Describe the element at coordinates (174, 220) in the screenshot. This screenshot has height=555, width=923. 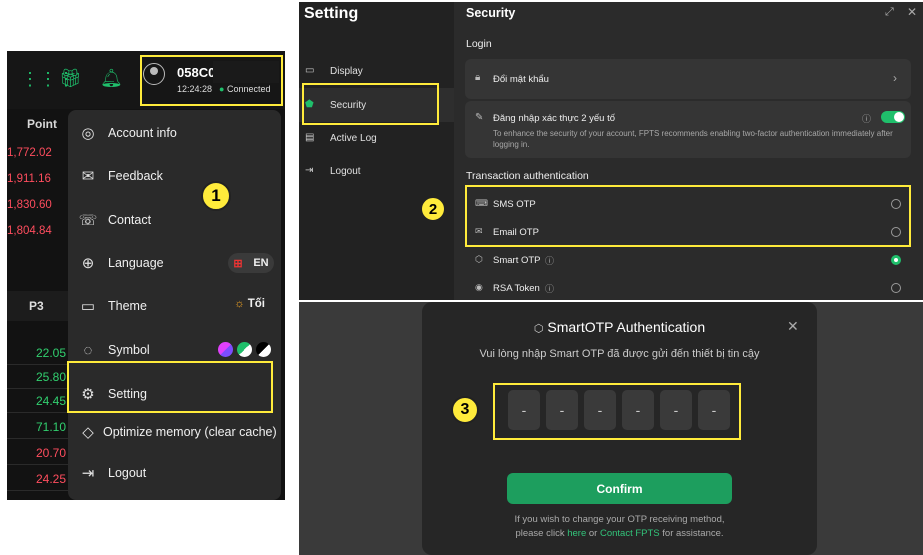
I see `menu-item-contact: ☏ Contact` at that location.